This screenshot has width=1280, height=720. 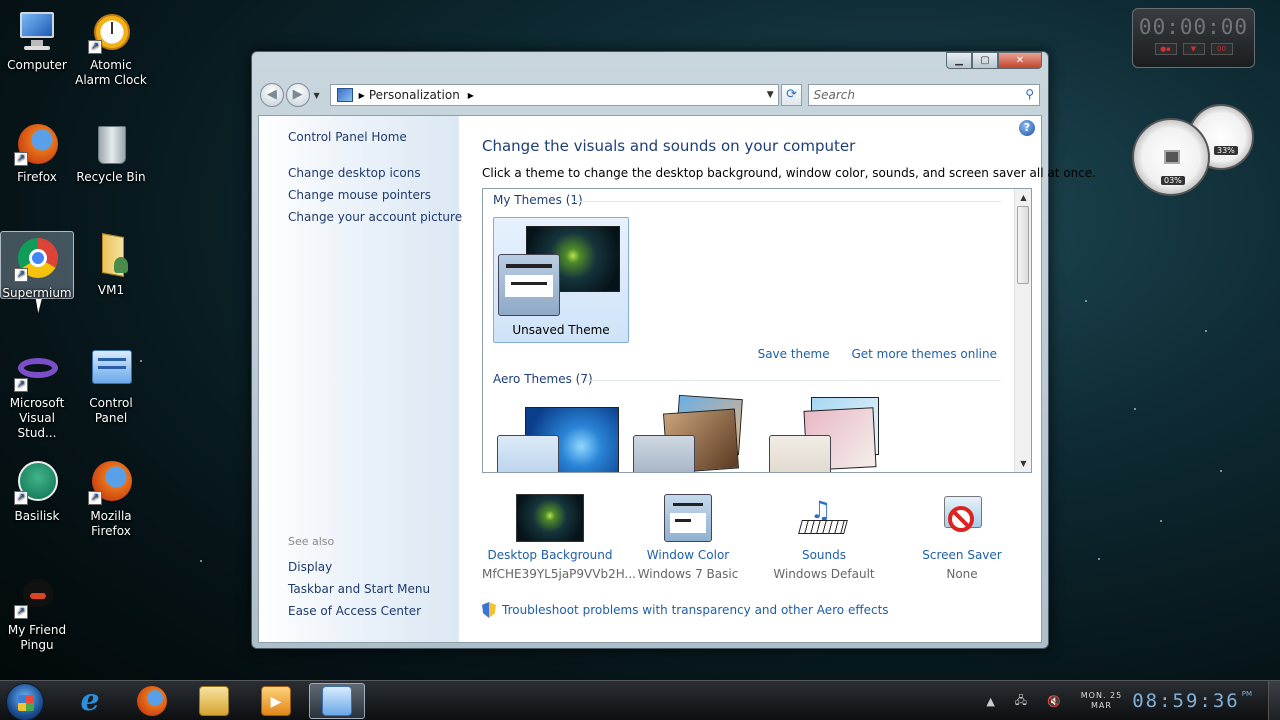 I want to click on firefox-icon, so click(x=152, y=701).